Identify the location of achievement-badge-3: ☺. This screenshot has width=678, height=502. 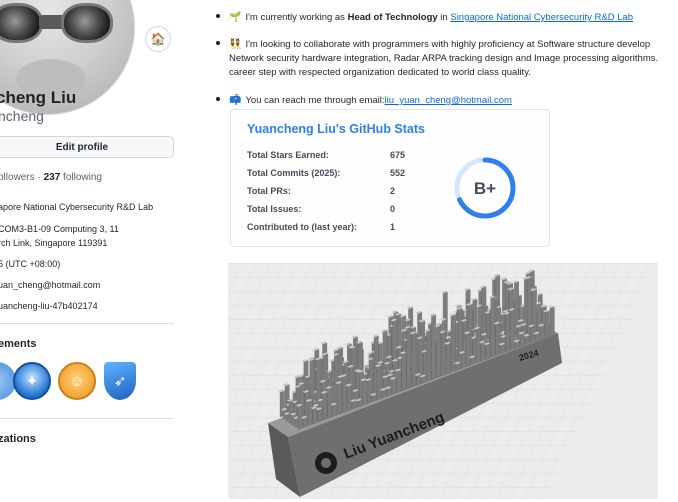
(77, 381).